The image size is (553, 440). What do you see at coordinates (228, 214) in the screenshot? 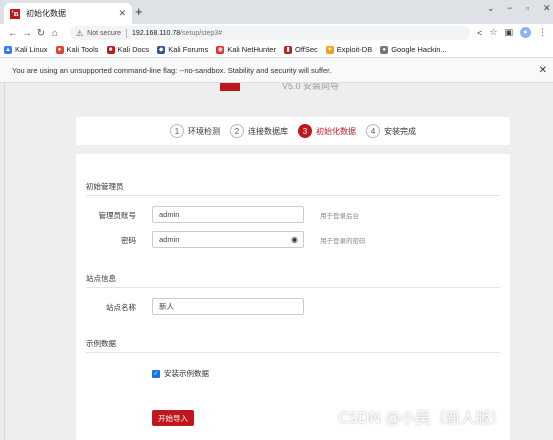
I see `admin-account-input: admin` at bounding box center [228, 214].